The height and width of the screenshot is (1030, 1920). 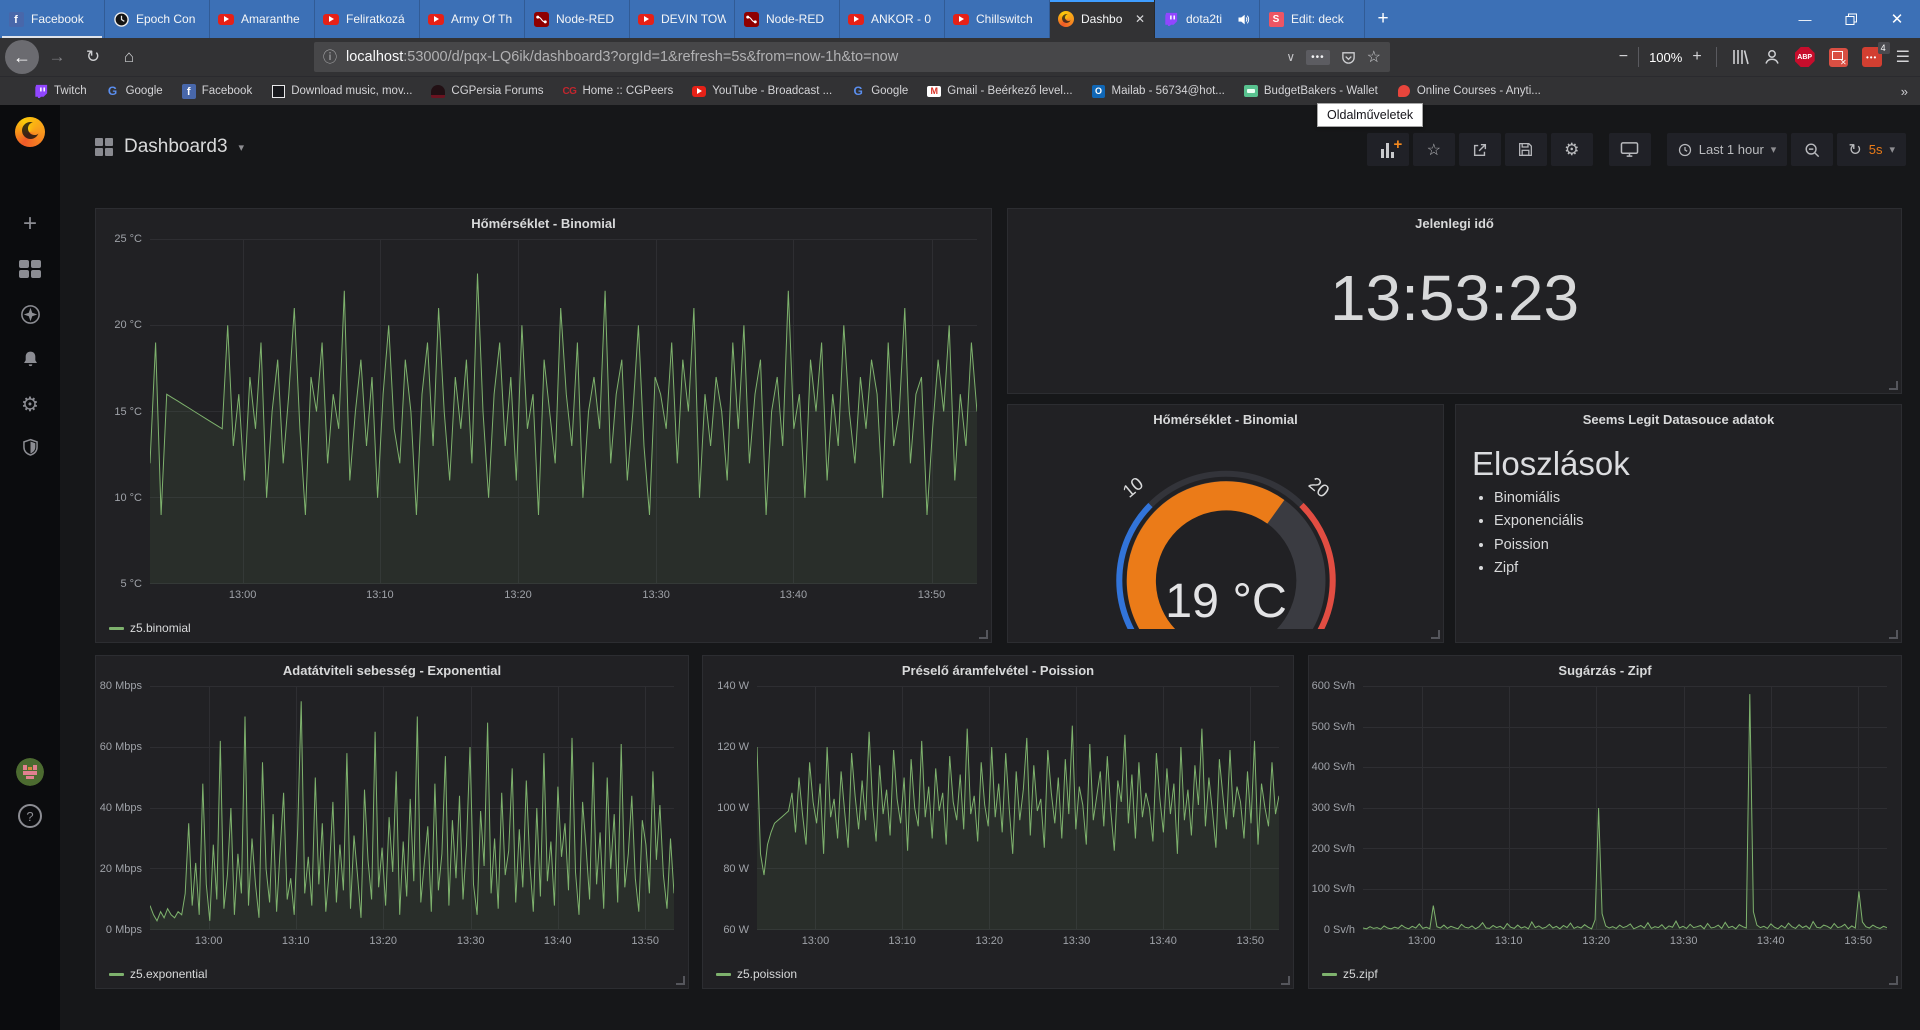 What do you see at coordinates (1629, 149) in the screenshot?
I see `tv-mode-button` at bounding box center [1629, 149].